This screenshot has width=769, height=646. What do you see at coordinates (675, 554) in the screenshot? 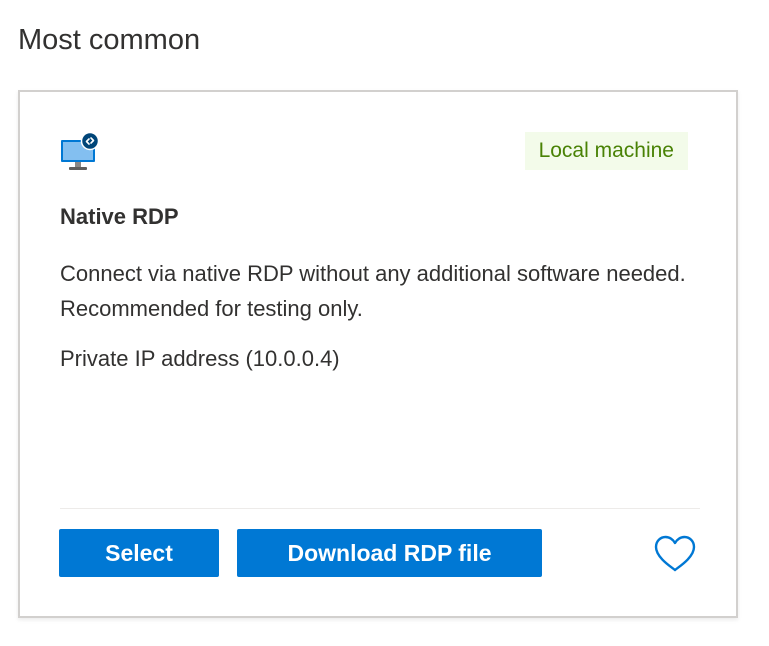
I see `heart-icon` at bounding box center [675, 554].